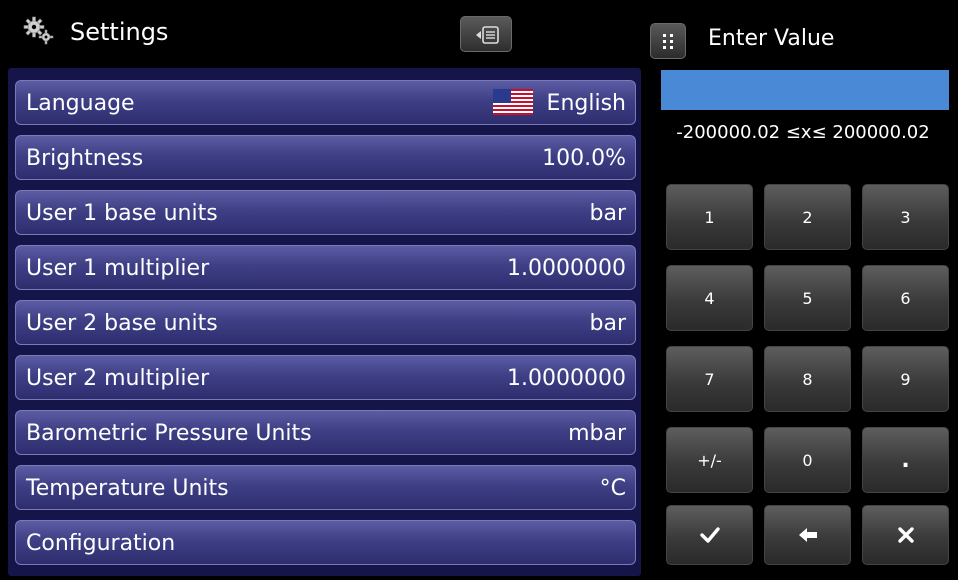  I want to click on setting-row-brightness: Brightness 100.0%, so click(325, 157).